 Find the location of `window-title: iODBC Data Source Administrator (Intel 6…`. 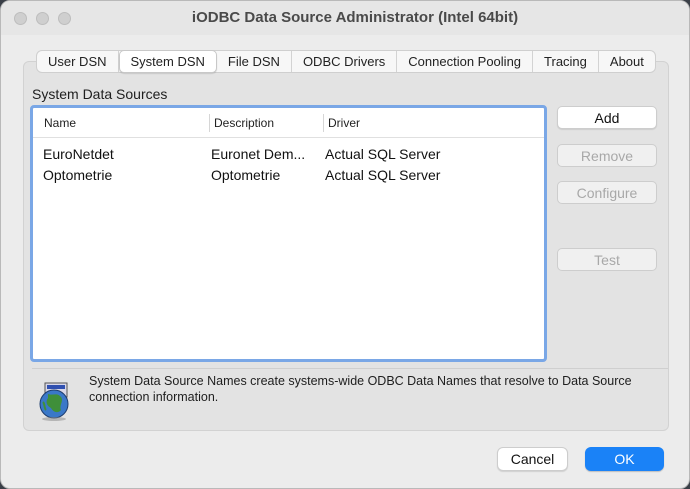

window-title: iODBC Data Source Administrator (Intel 6… is located at coordinates (355, 17).